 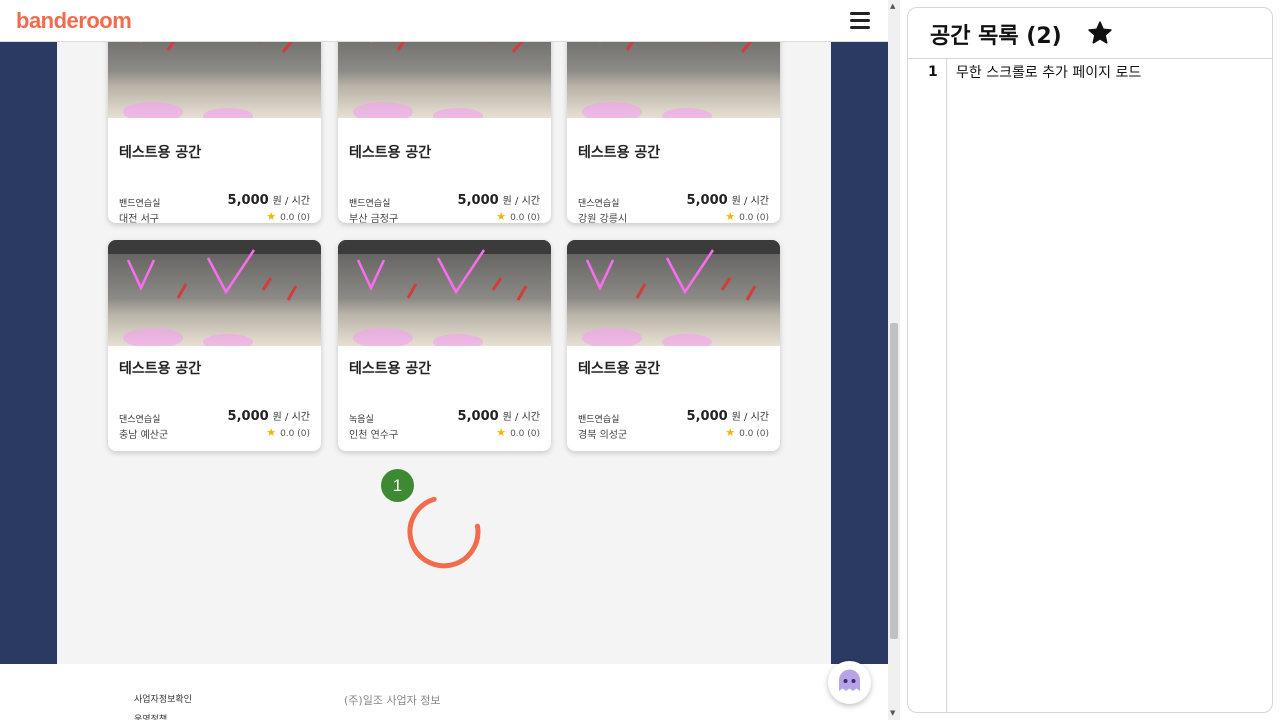 I want to click on space-location: 강원 강릉시, so click(x=603, y=218).